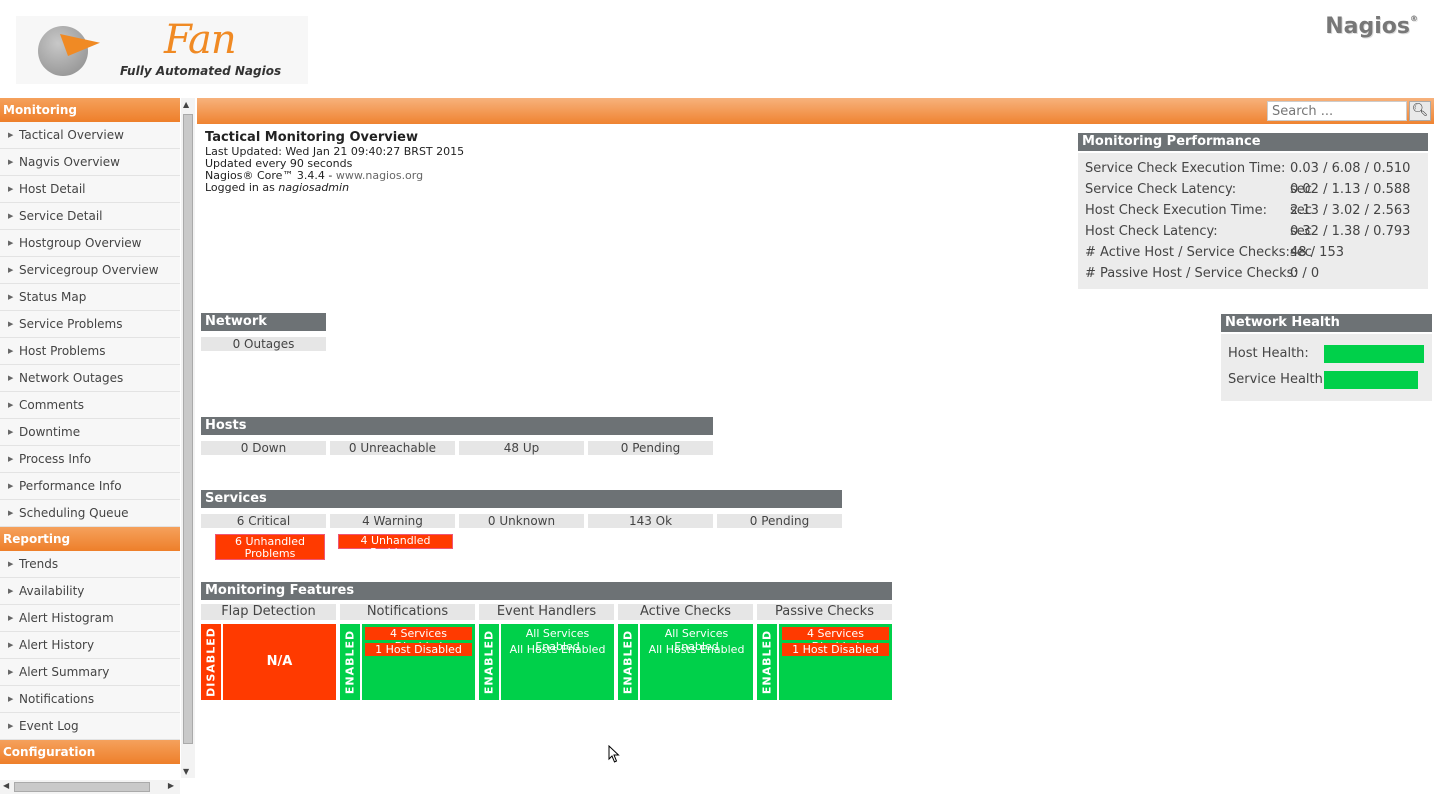  What do you see at coordinates (90, 297) in the screenshot?
I see `sidebar-item-status-map: ▶ Status Map` at bounding box center [90, 297].